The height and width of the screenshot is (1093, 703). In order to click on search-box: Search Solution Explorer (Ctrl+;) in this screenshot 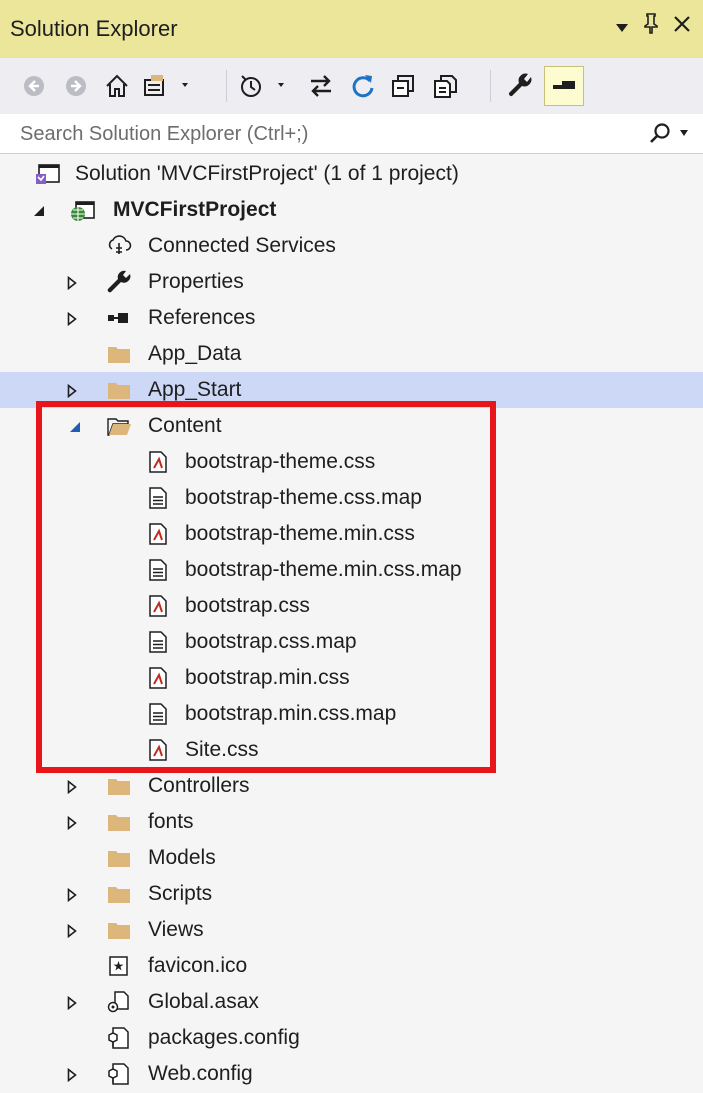, I will do `click(351, 134)`.